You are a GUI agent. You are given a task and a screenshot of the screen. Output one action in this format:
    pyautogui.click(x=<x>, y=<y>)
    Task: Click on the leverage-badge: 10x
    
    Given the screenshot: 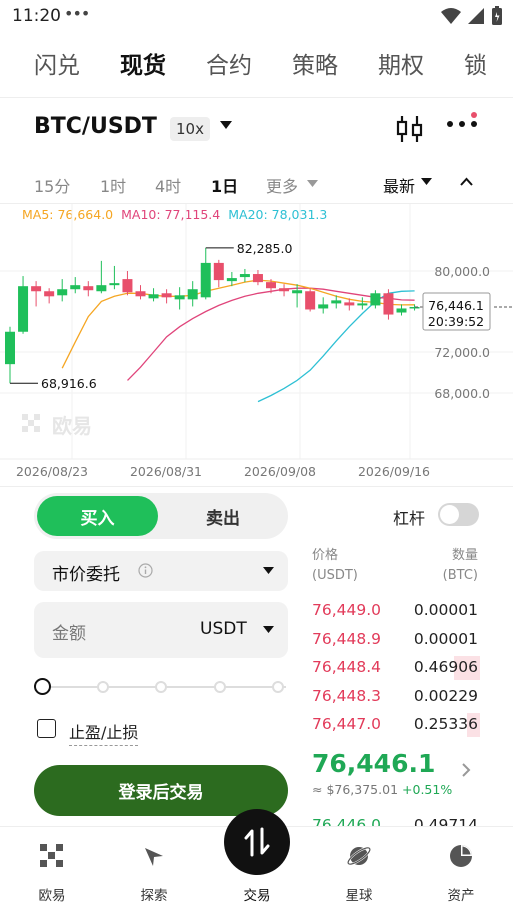 What is the action you would take?
    pyautogui.click(x=190, y=129)
    